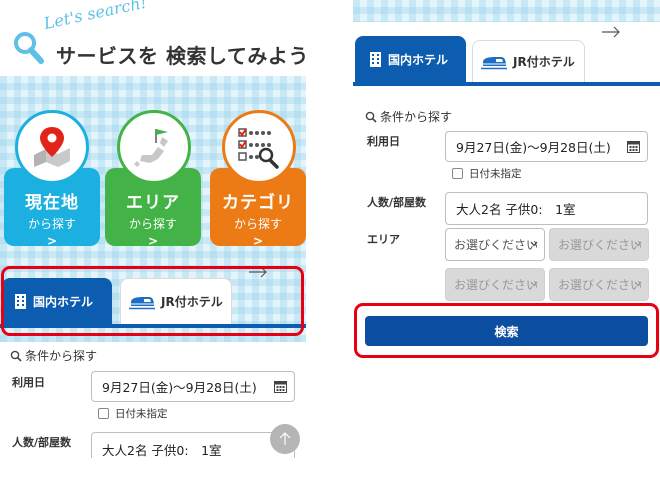 Image resolution: width=660 pixels, height=480 pixels. I want to click on tab-domestic-hotel: 国内ホテル, so click(410, 59).